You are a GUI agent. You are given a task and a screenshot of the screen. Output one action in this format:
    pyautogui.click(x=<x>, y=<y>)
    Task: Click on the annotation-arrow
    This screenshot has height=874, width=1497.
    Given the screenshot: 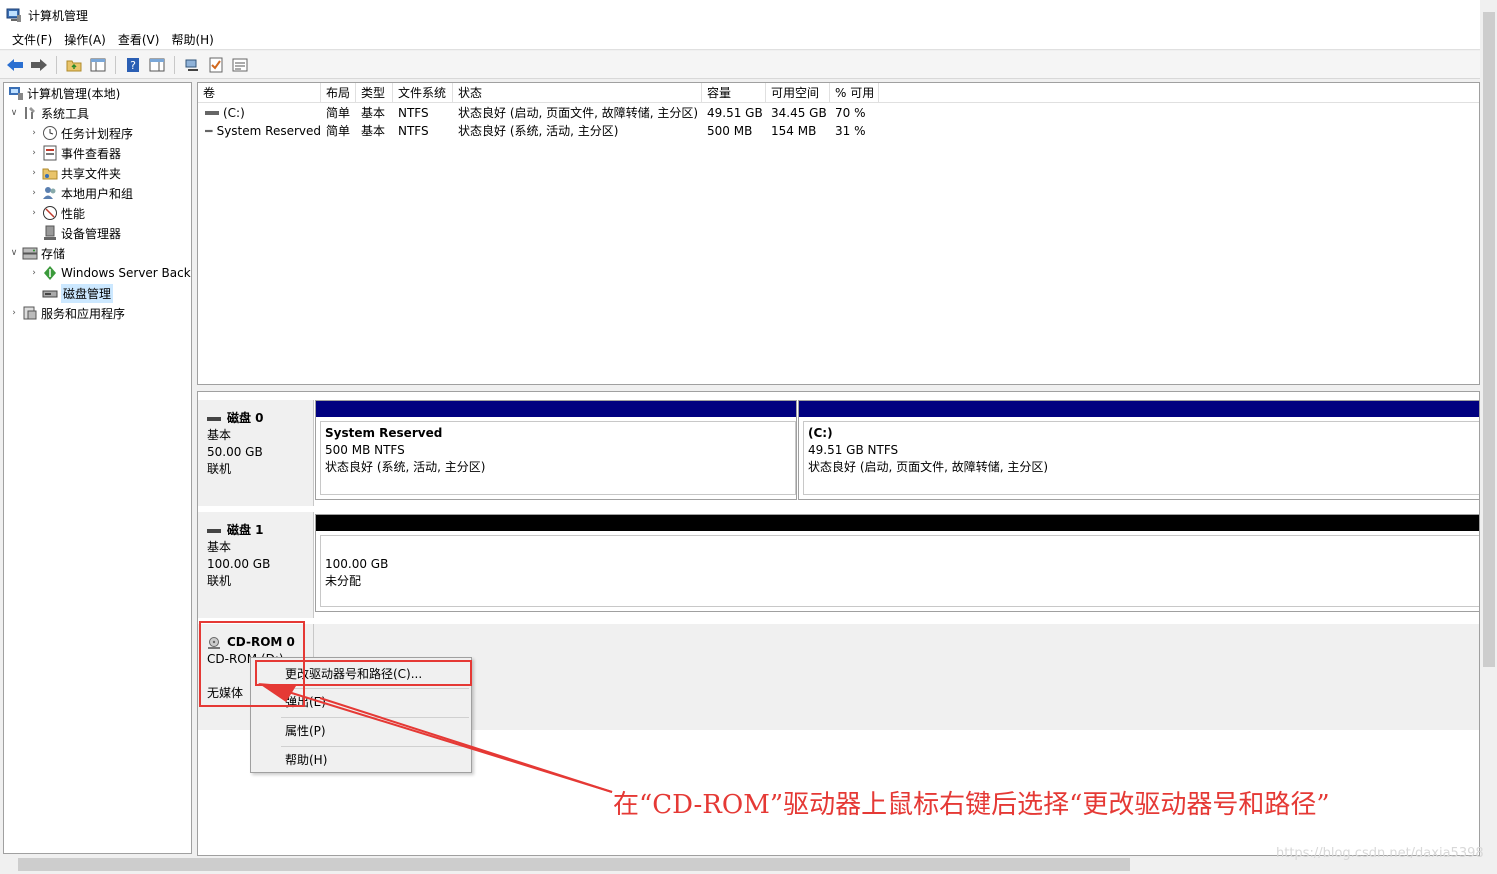 What is the action you would take?
    pyautogui.click(x=435, y=738)
    